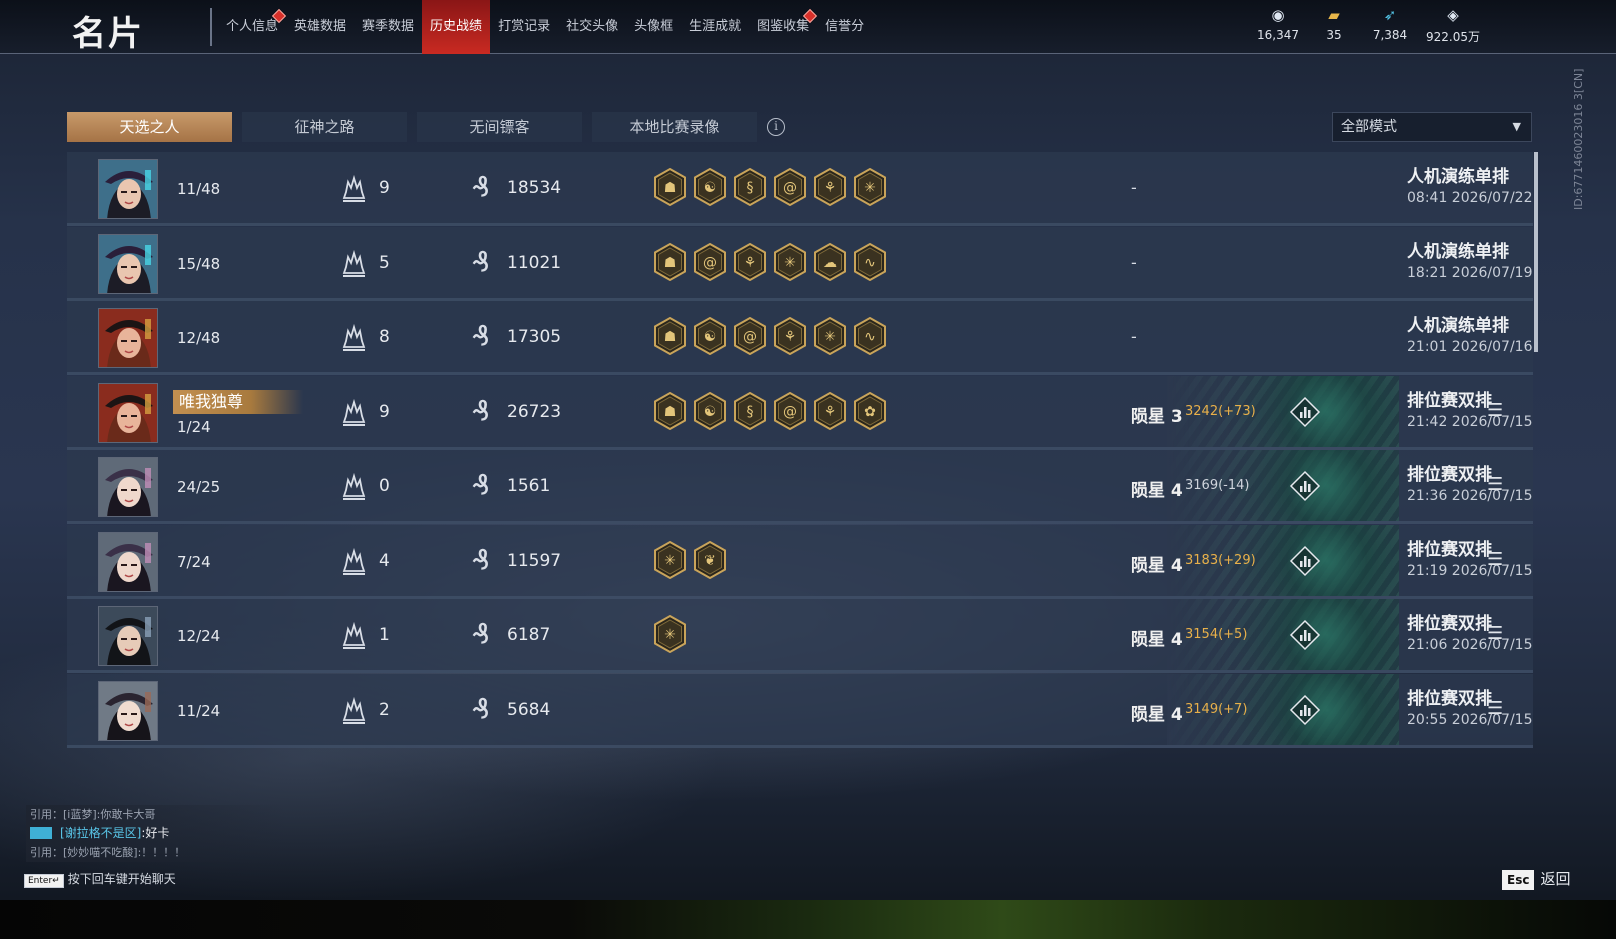 The height and width of the screenshot is (939, 1616). Describe the element at coordinates (199, 338) in the screenshot. I see `placement-text: 12/48` at that location.